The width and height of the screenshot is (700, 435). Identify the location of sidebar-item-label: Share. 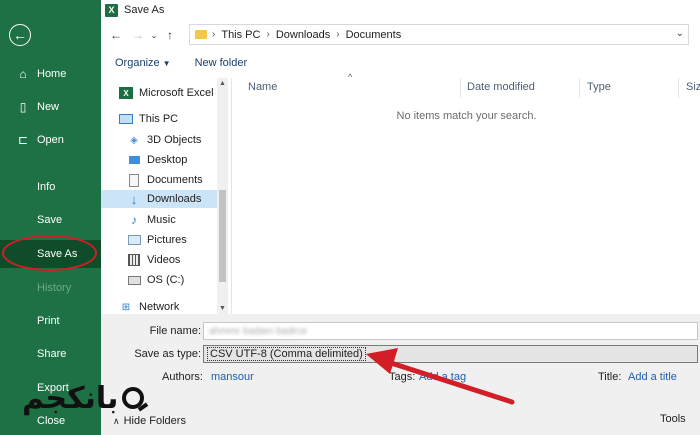
(52, 354).